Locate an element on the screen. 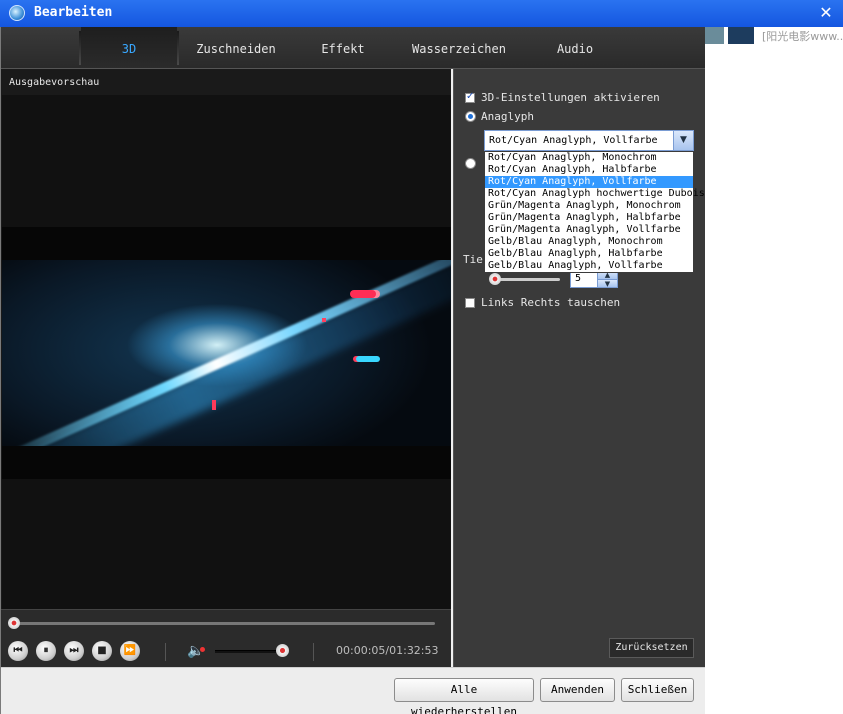 Image resolution: width=843 pixels, height=714 pixels. mute-indicator is located at coordinates (202, 649).